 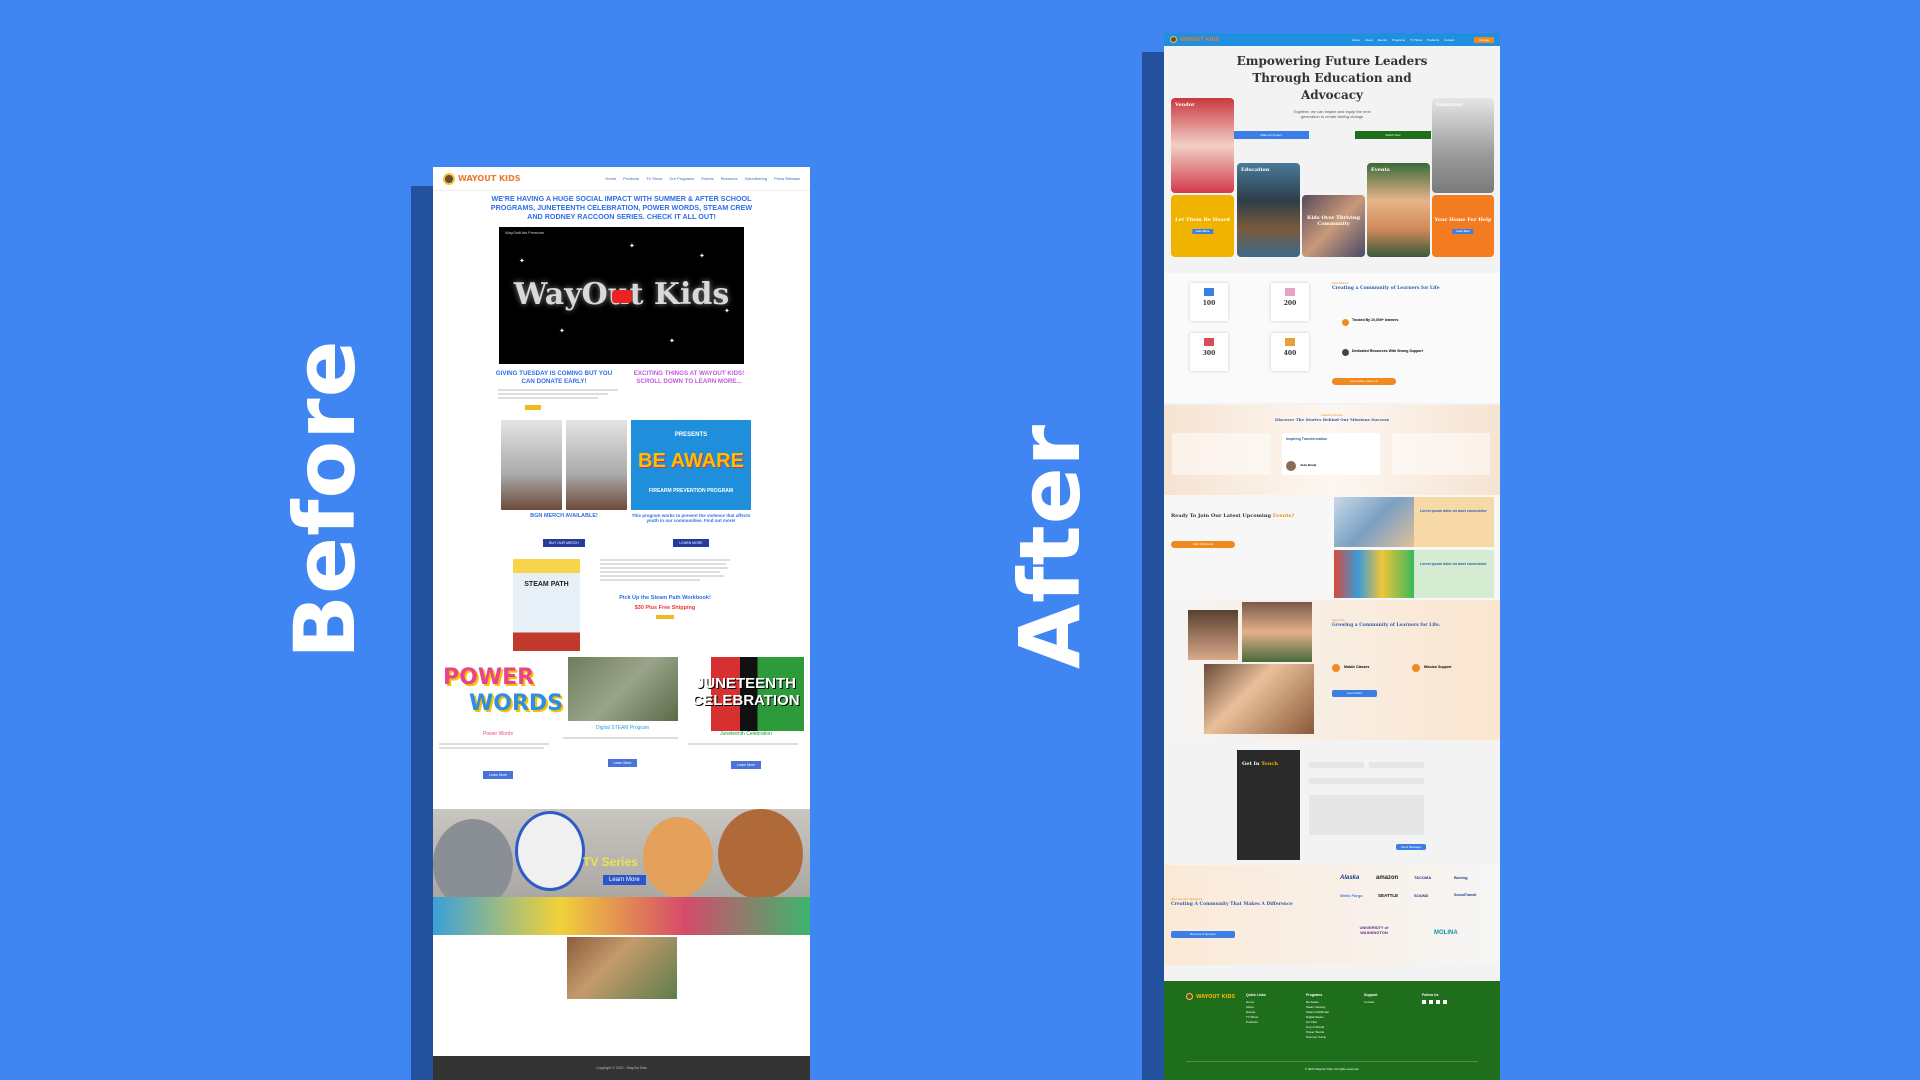 What do you see at coordinates (746, 765) in the screenshot?
I see `juneteenth-button: Learn More` at bounding box center [746, 765].